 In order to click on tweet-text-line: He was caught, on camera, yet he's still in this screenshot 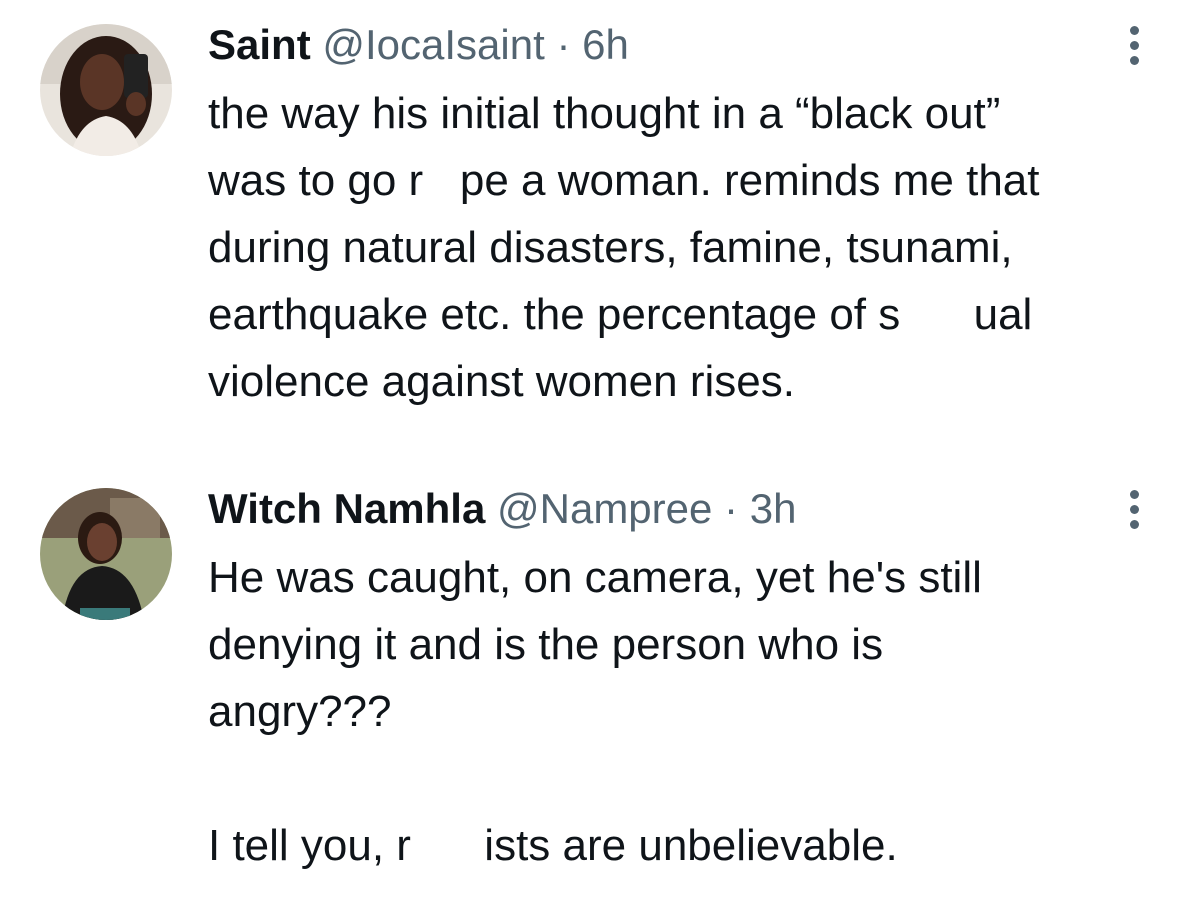, I will do `click(595, 577)`.